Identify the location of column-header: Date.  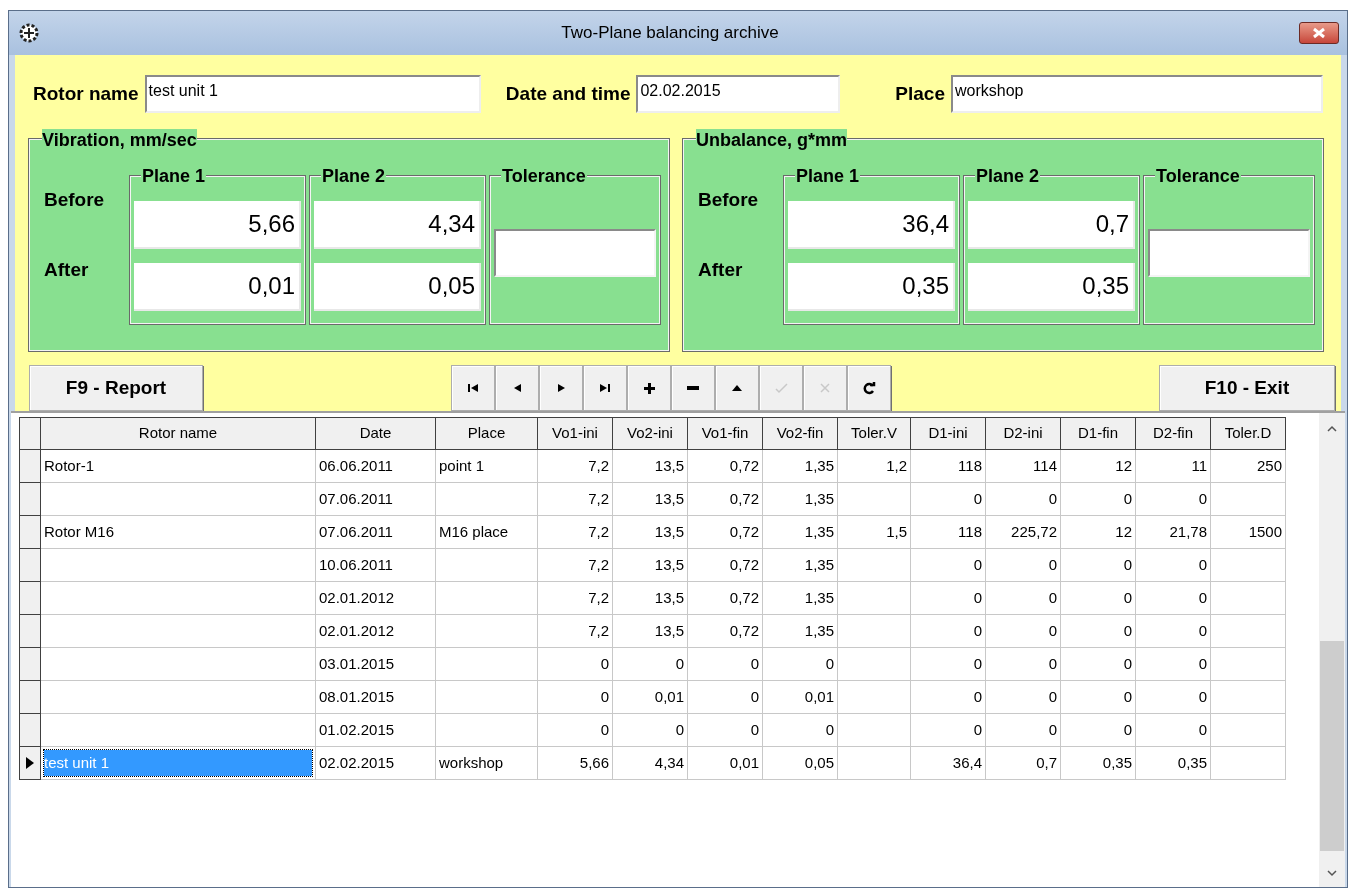
(376, 433).